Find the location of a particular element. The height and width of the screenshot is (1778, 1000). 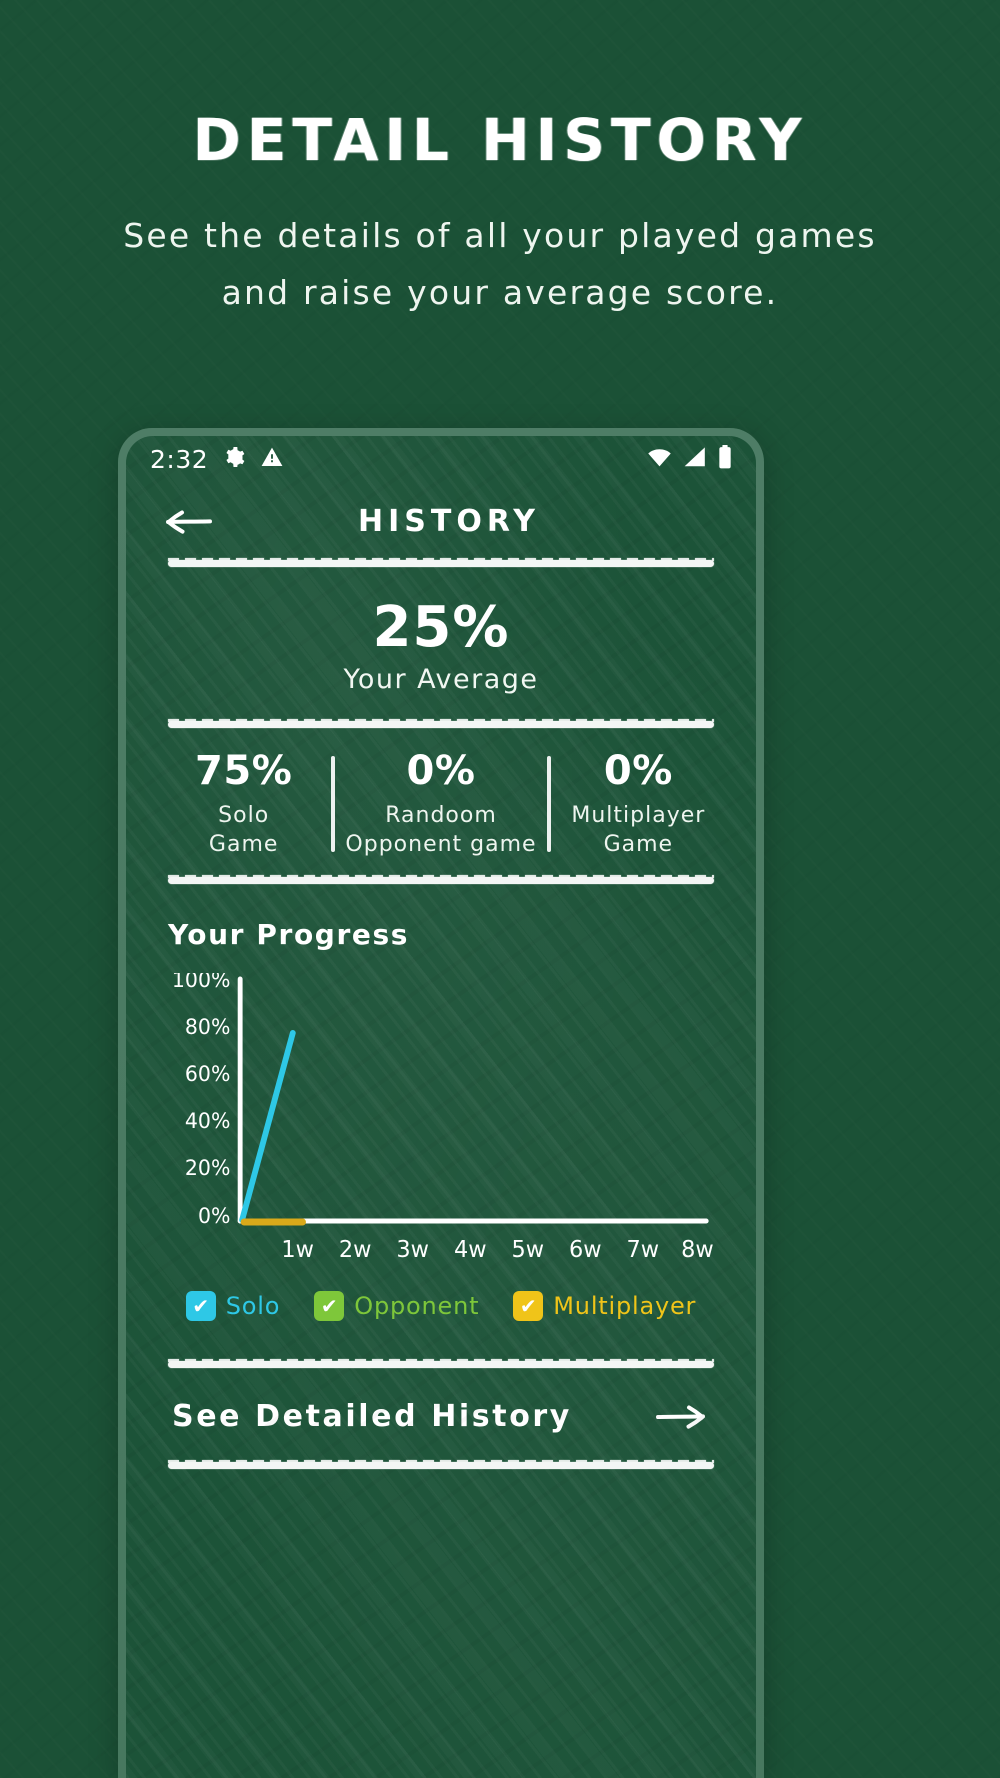

legend-label-opponent: Opponent is located at coordinates (417, 1306).